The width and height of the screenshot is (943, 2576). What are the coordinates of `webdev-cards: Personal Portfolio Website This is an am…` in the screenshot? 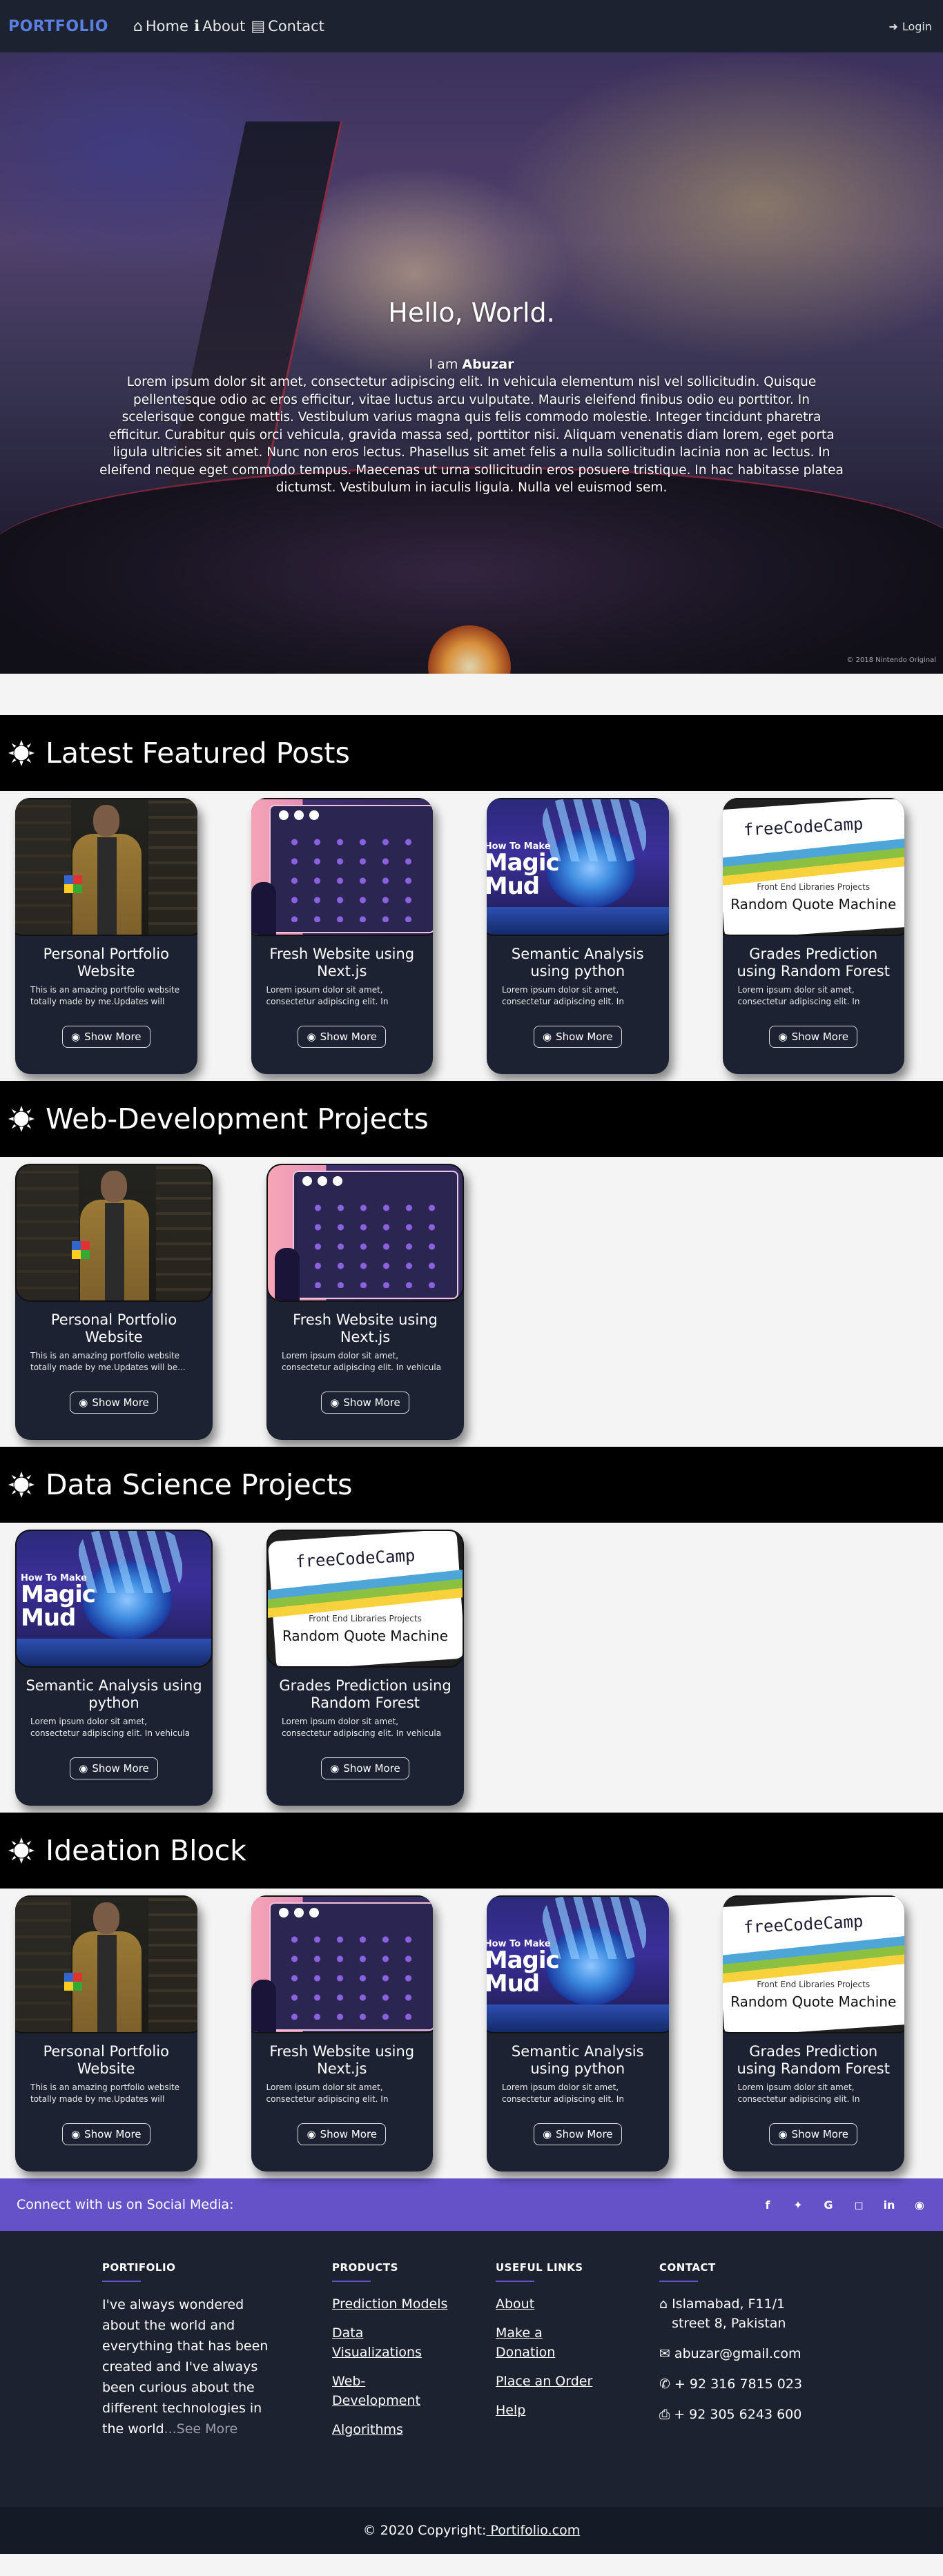 It's located at (471, 1302).